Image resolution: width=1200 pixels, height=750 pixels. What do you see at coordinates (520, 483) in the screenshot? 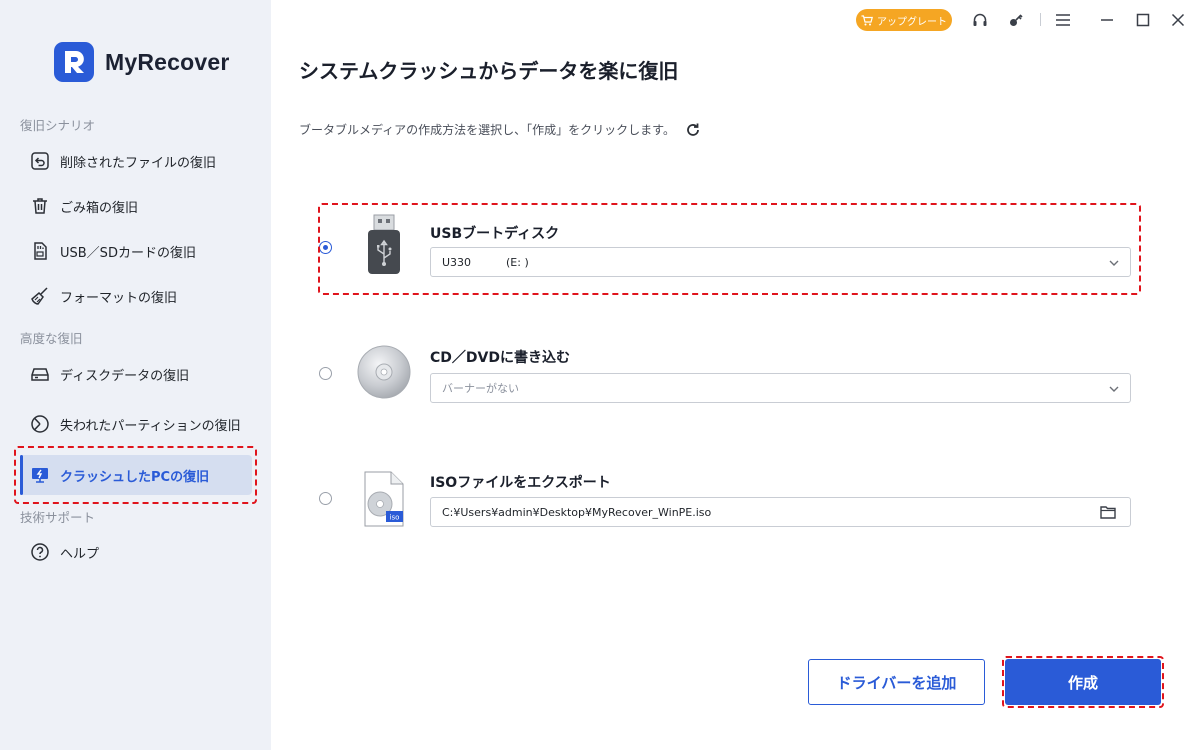
I see `option-label-iso: ISOファイルをエクスポート` at bounding box center [520, 483].